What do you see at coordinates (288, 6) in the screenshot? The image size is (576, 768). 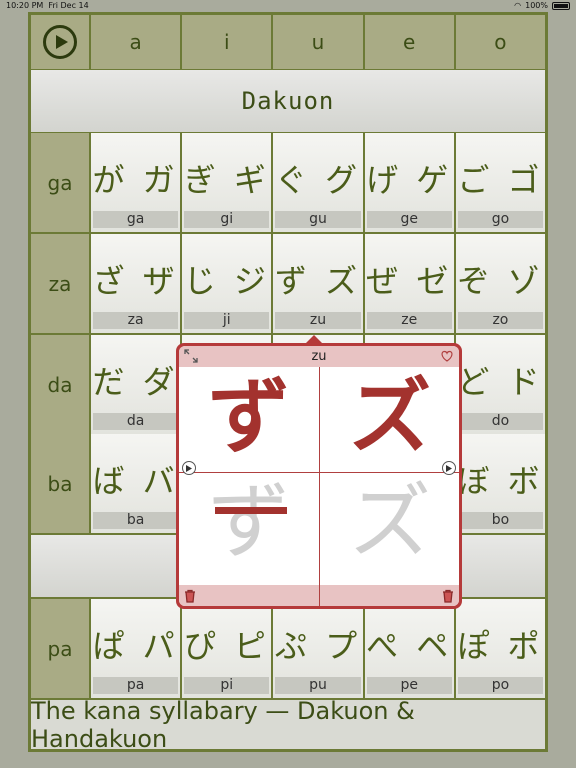 I see `status-bar: 10:20 PM Fri Dec 14 ◠ 100%` at bounding box center [288, 6].